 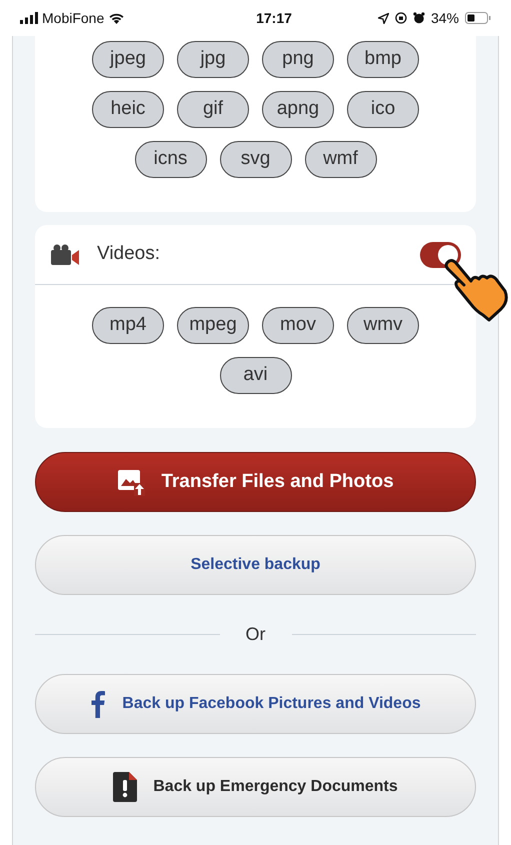 I want to click on format-chip: ico, so click(x=383, y=109).